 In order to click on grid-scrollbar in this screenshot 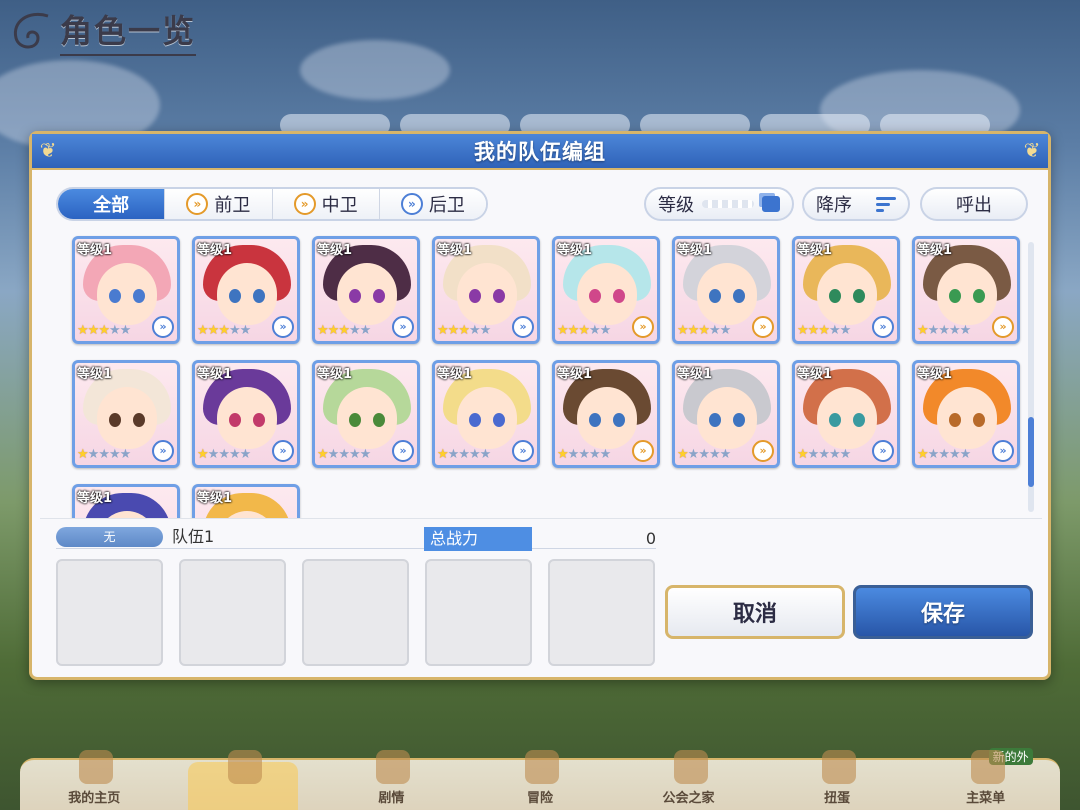, I will do `click(1031, 377)`.